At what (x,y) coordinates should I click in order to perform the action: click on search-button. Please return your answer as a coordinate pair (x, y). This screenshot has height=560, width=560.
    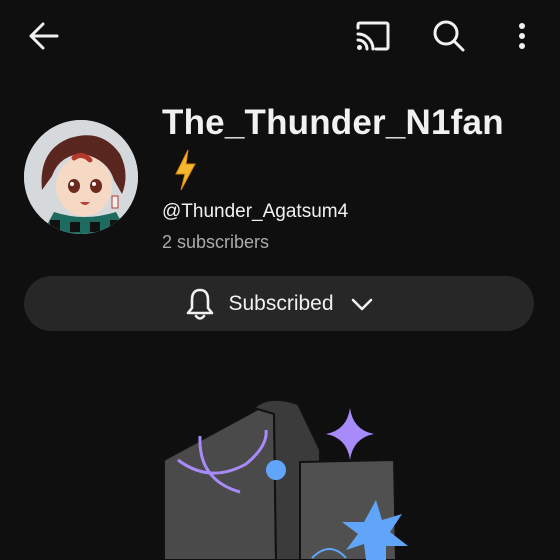
    Looking at the image, I should click on (449, 36).